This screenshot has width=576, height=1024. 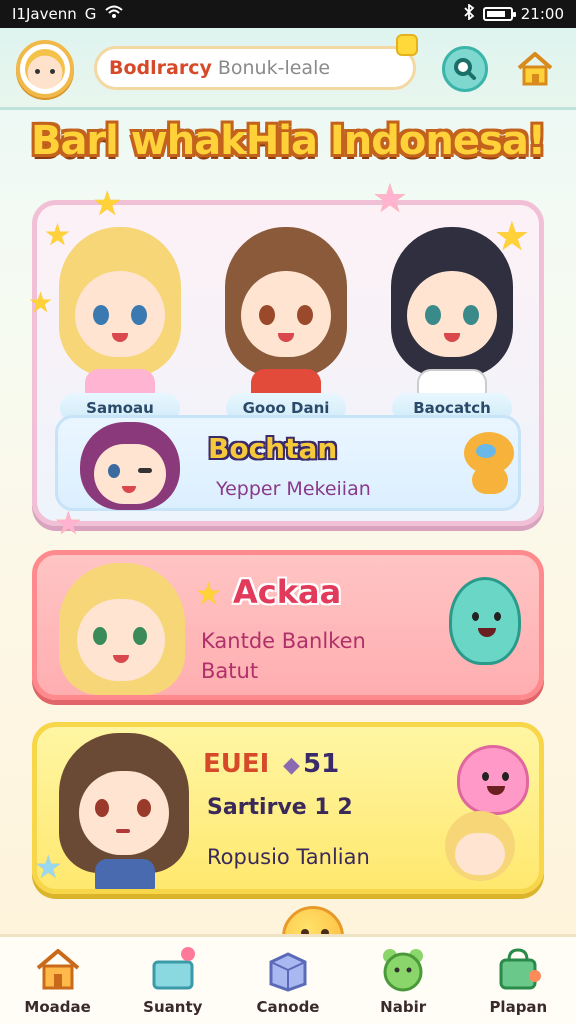 What do you see at coordinates (518, 969) in the screenshot?
I see `bag-icon` at bounding box center [518, 969].